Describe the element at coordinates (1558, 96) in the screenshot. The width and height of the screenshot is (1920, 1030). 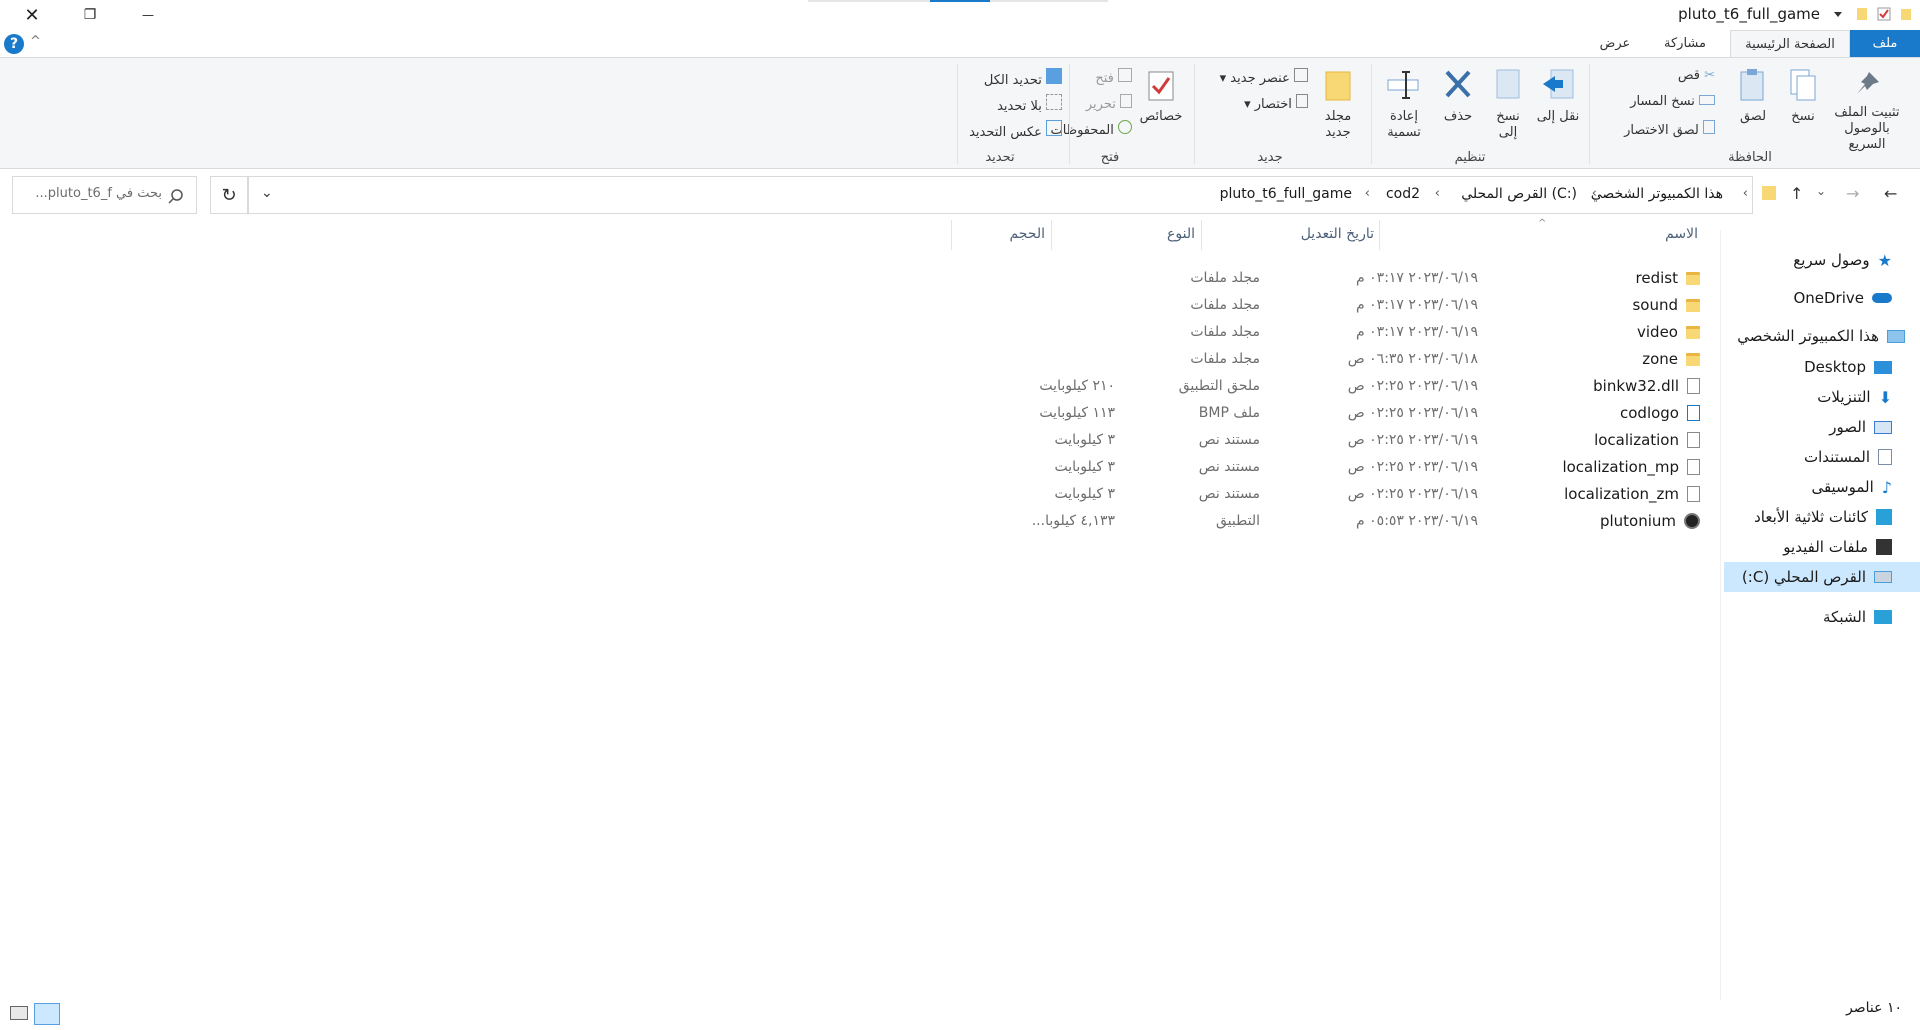
I see `move-to-button: نقل إلى` at that location.